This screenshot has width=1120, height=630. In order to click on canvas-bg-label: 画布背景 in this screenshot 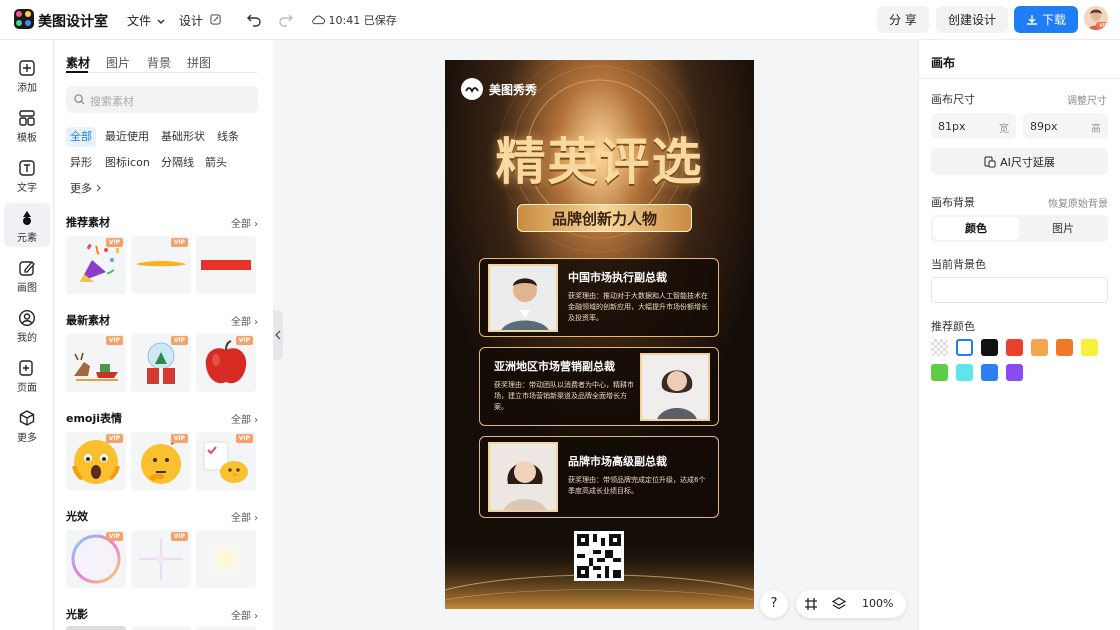, I will do `click(953, 202)`.